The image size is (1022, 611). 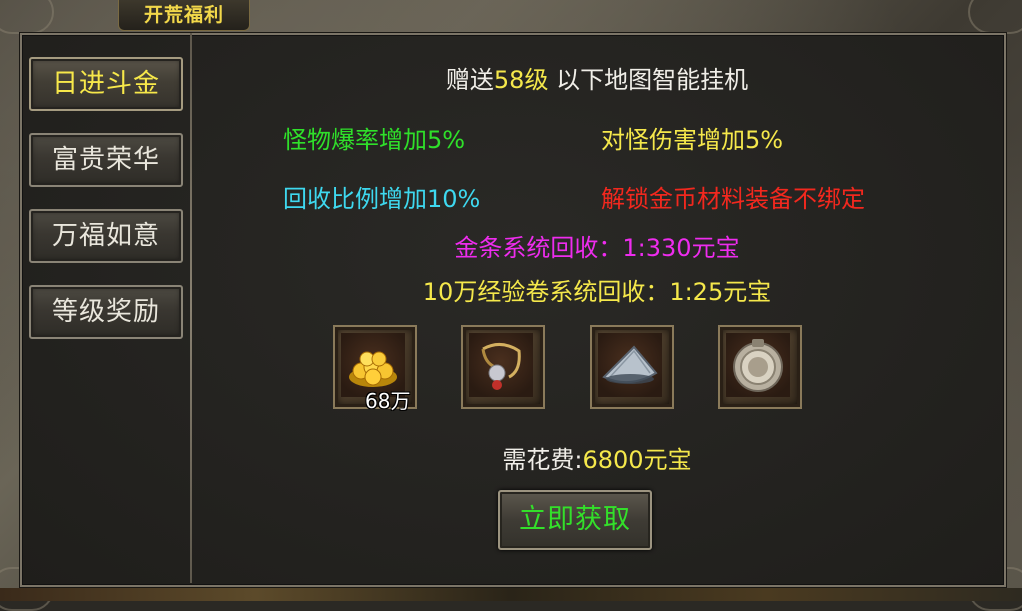 I want to click on gift-prefix: 赠送, so click(x=469, y=80).